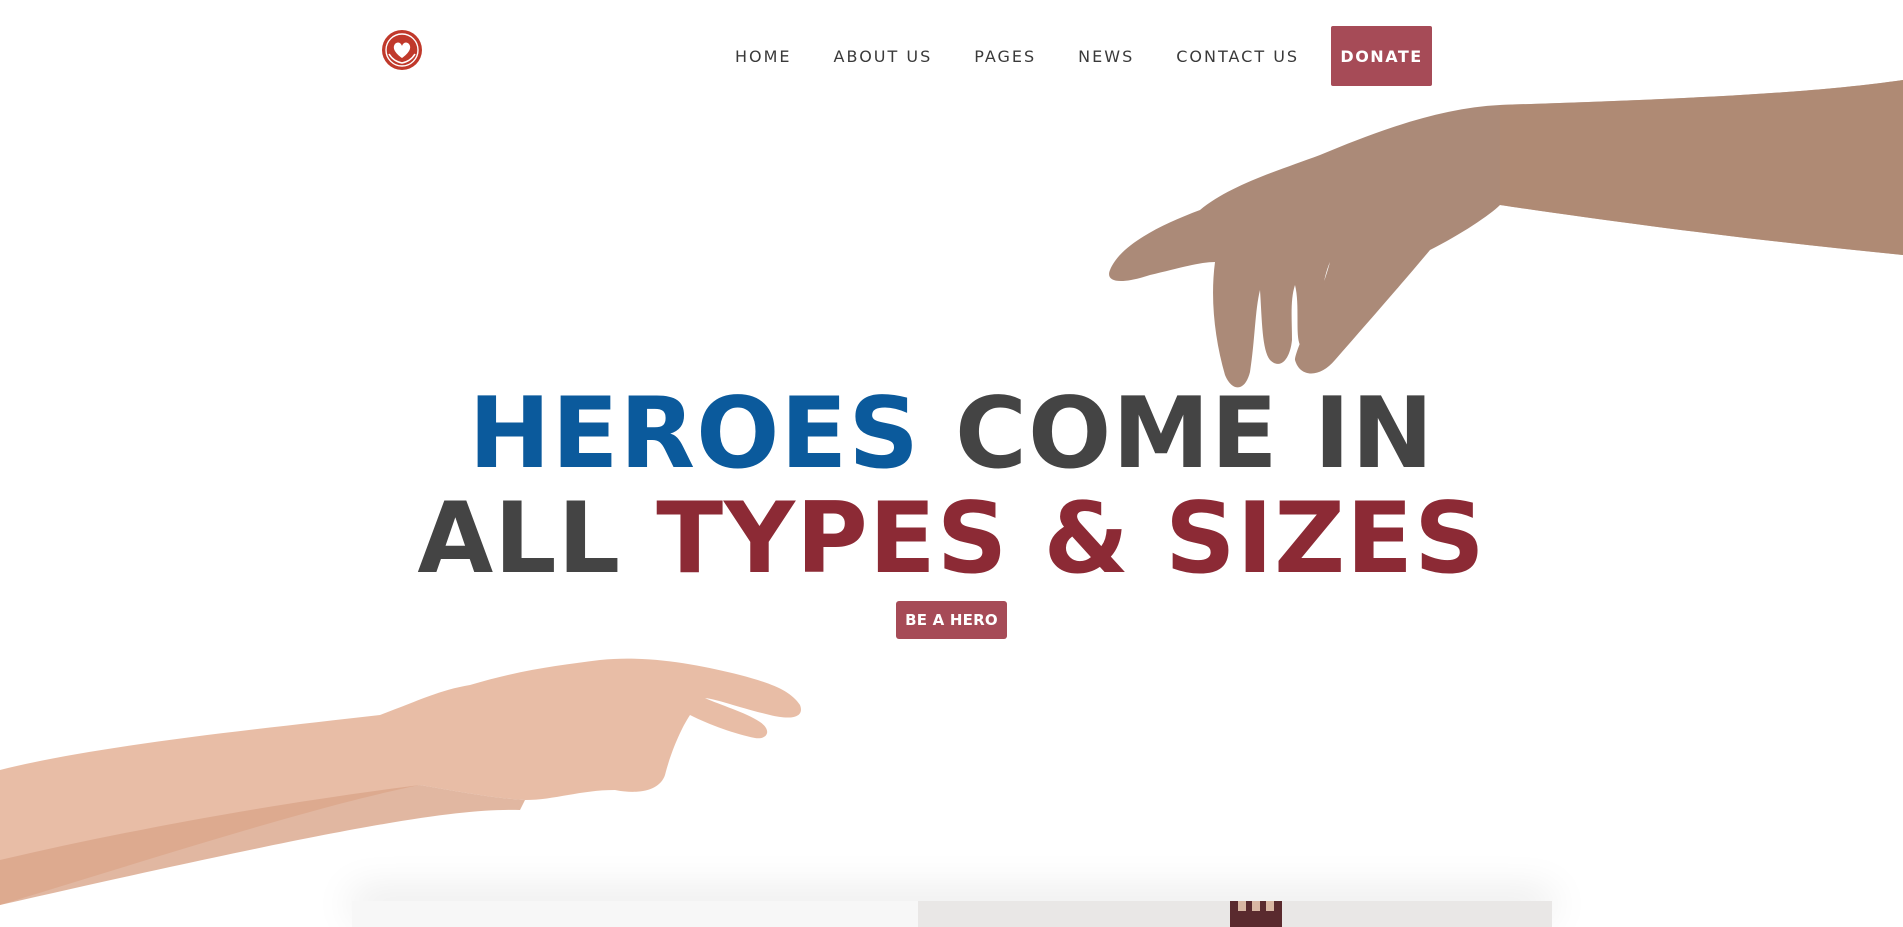  What do you see at coordinates (1071, 539) in the screenshot?
I see `headline-word-types-sizes: TYPES & SIZES` at bounding box center [1071, 539].